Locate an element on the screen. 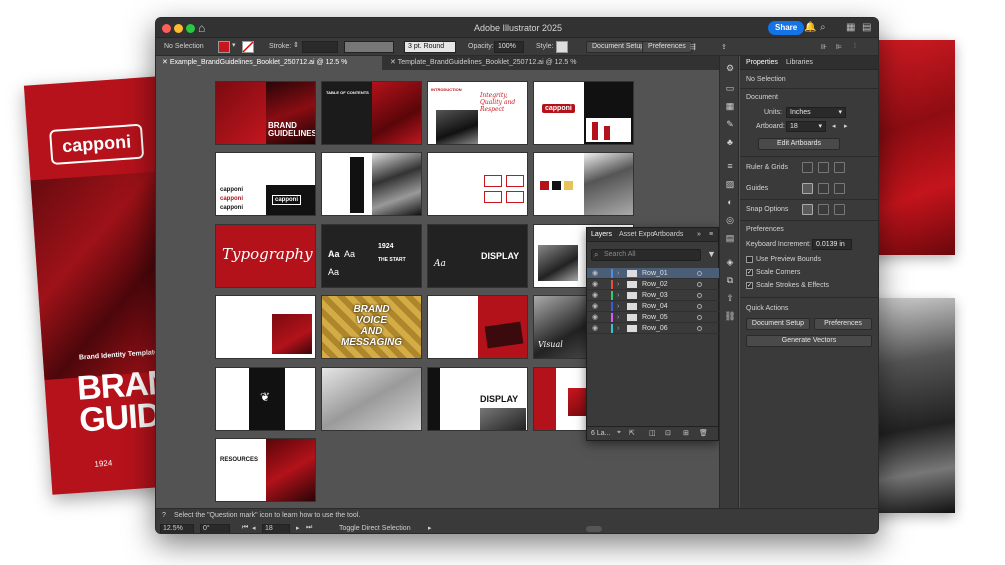 Image resolution: width=1005 pixels, height=565 pixels. ruler-icon is located at coordinates (807, 167).